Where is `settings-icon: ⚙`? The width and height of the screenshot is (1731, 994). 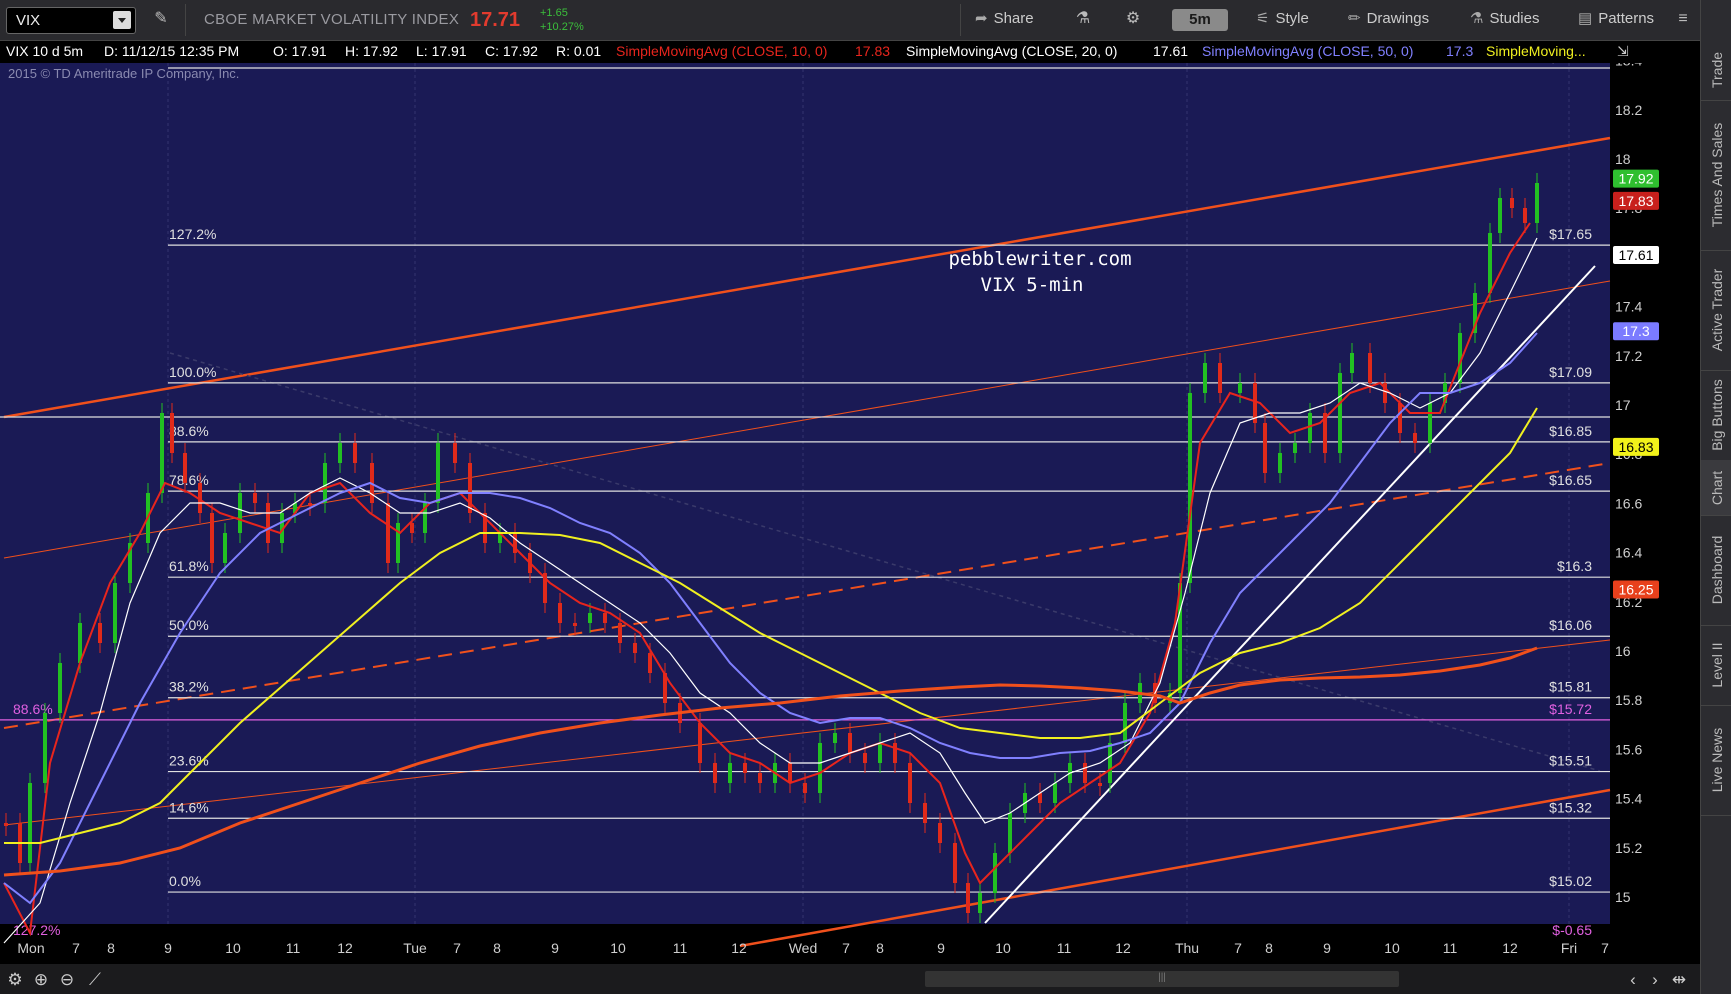
settings-icon: ⚙ is located at coordinates (15, 980).